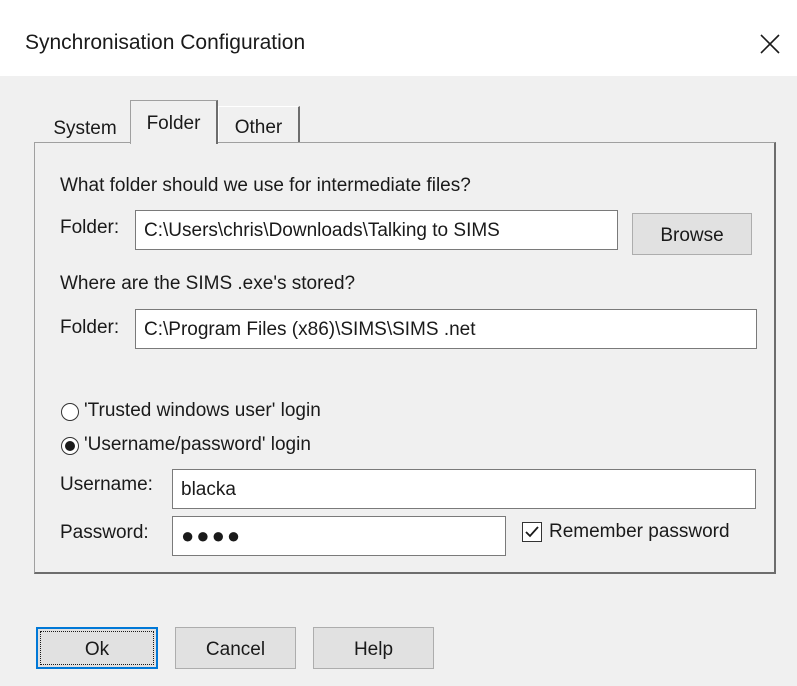 The height and width of the screenshot is (686, 797). What do you see at coordinates (208, 489) in the screenshot?
I see `username-value: blacka` at bounding box center [208, 489].